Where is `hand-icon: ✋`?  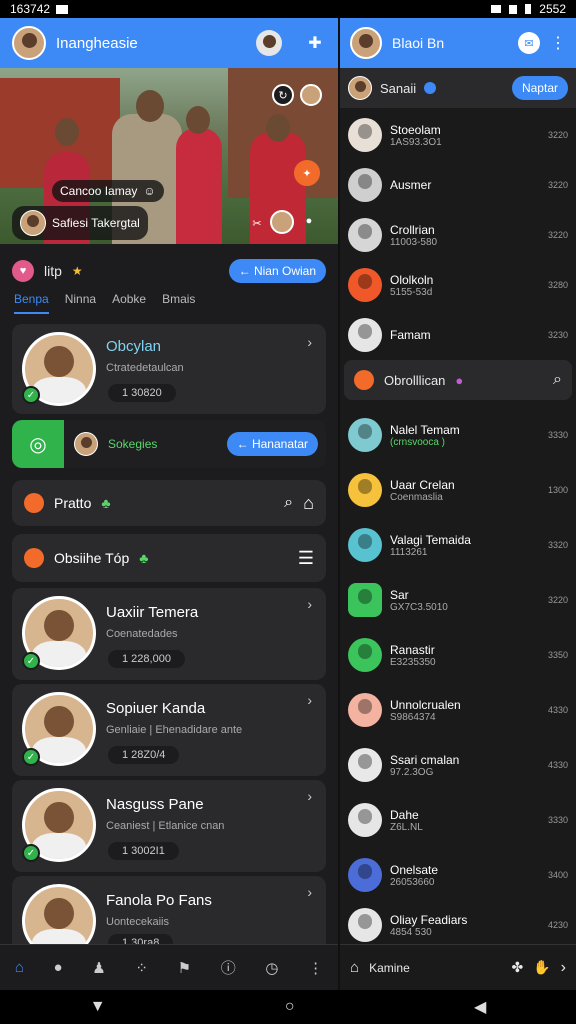
hand-icon: ✋ is located at coordinates (541, 967).